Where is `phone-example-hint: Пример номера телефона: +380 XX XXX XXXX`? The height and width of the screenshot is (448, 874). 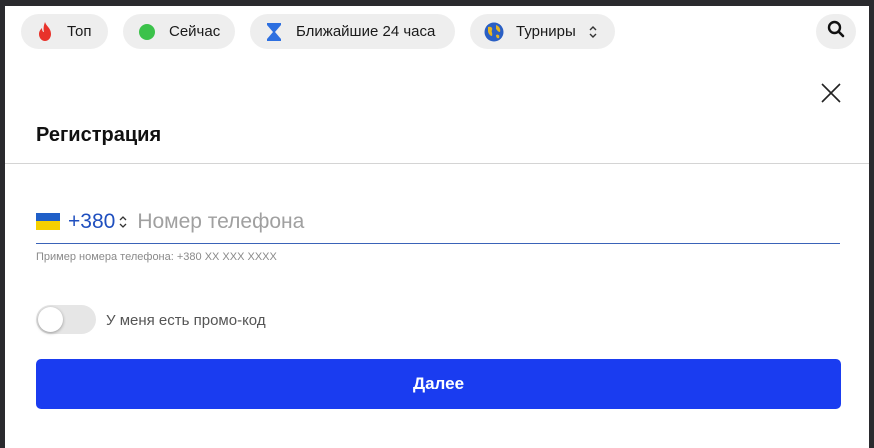
phone-example-hint: Пример номера телефона: +380 XX XXX XXXX is located at coordinates (156, 257).